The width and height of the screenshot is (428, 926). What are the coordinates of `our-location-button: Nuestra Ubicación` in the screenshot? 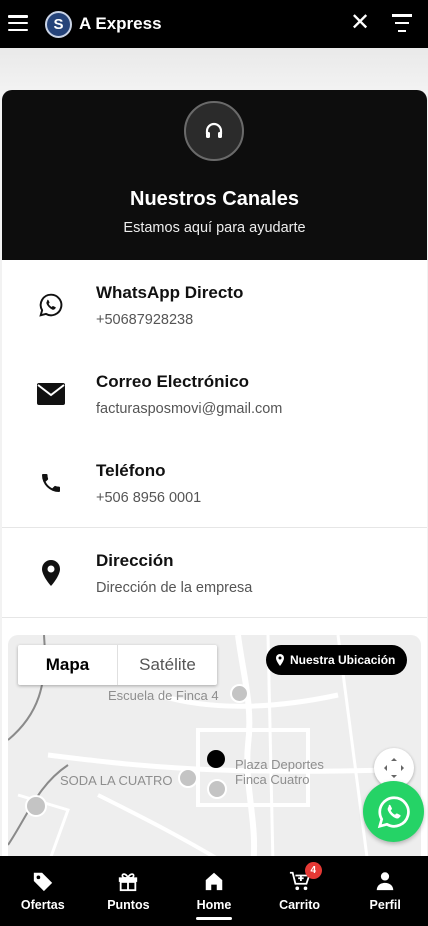 It's located at (337, 660).